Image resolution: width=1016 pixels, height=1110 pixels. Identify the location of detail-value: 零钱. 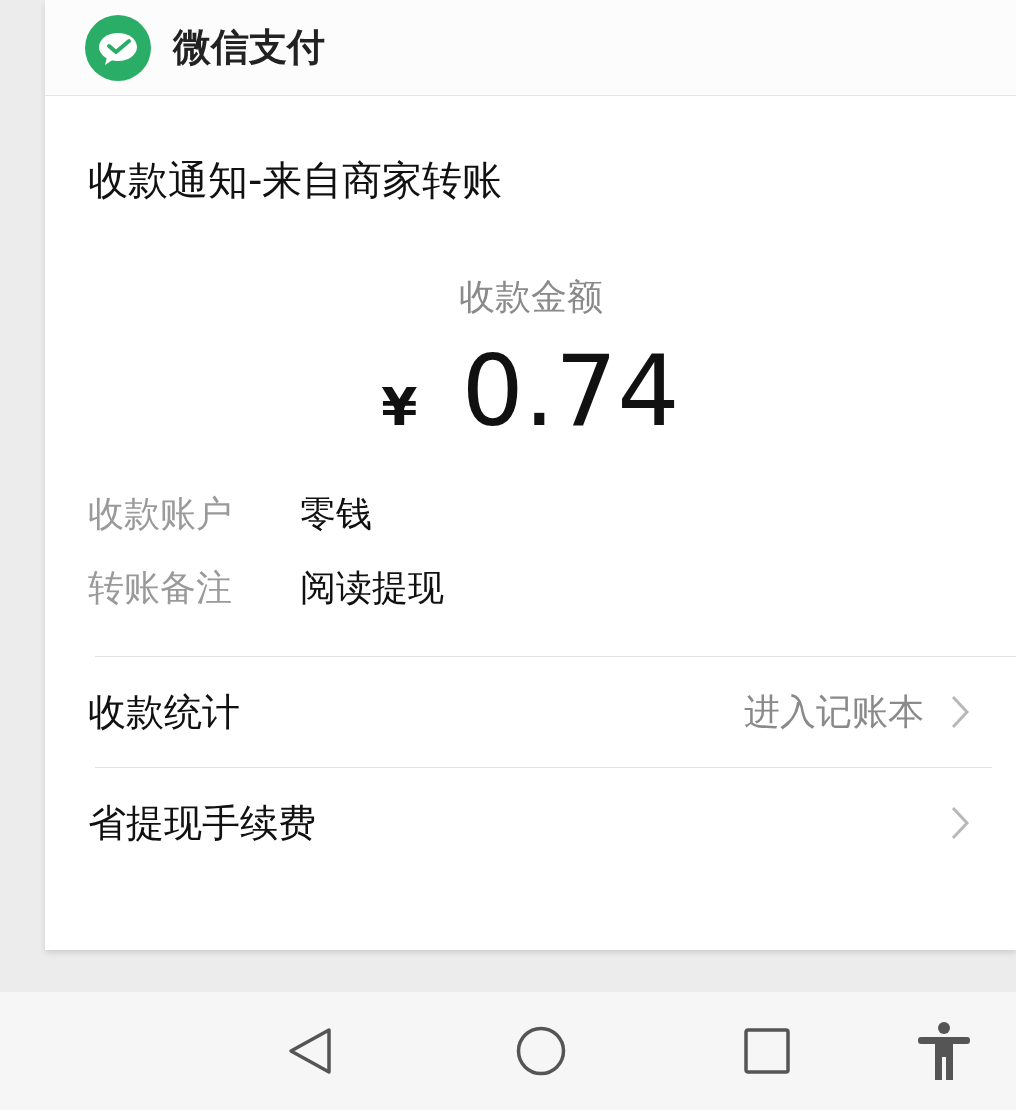
(336, 514).